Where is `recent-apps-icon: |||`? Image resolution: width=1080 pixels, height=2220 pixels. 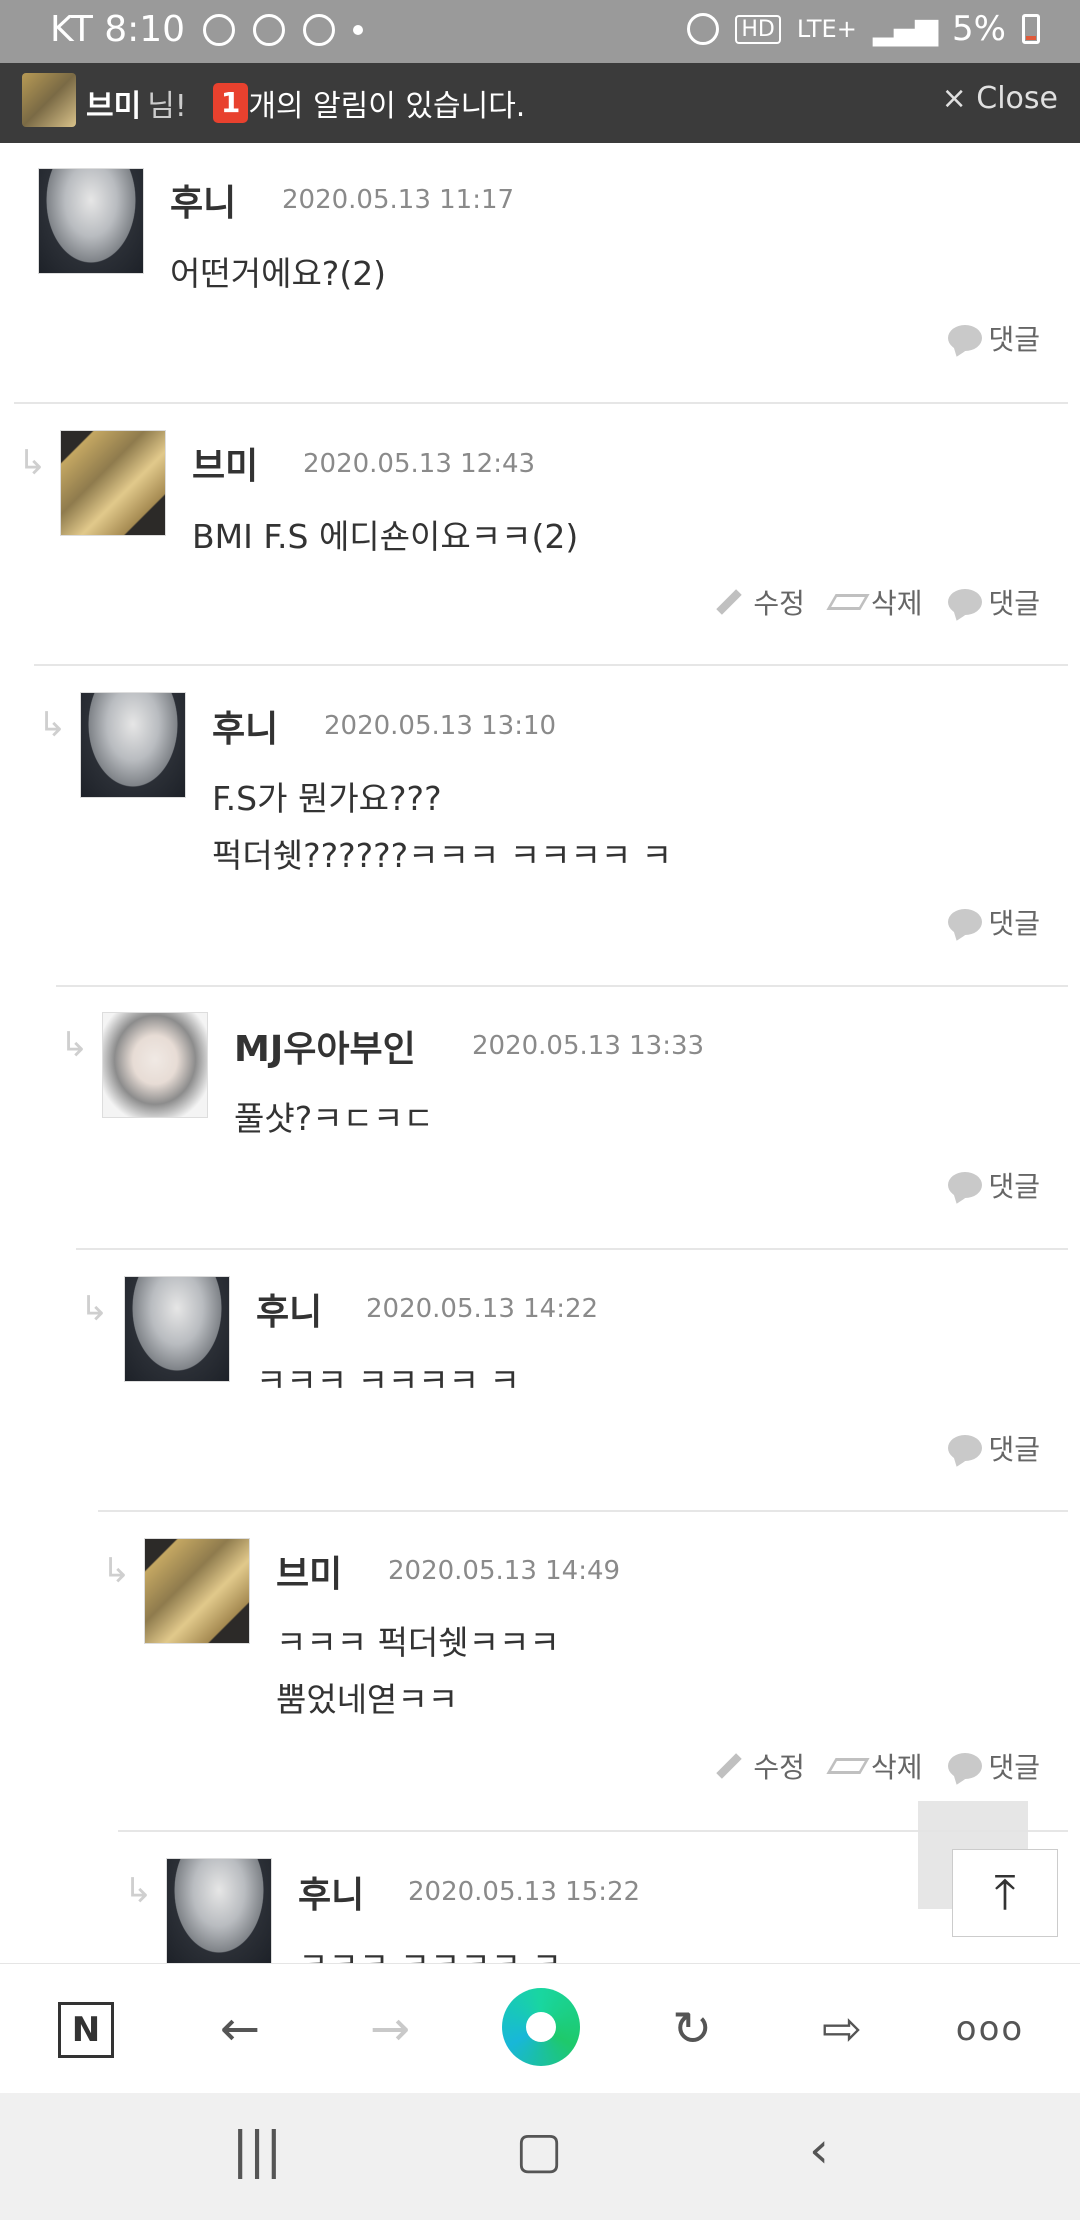
recent-apps-icon: ||| is located at coordinates (257, 2150).